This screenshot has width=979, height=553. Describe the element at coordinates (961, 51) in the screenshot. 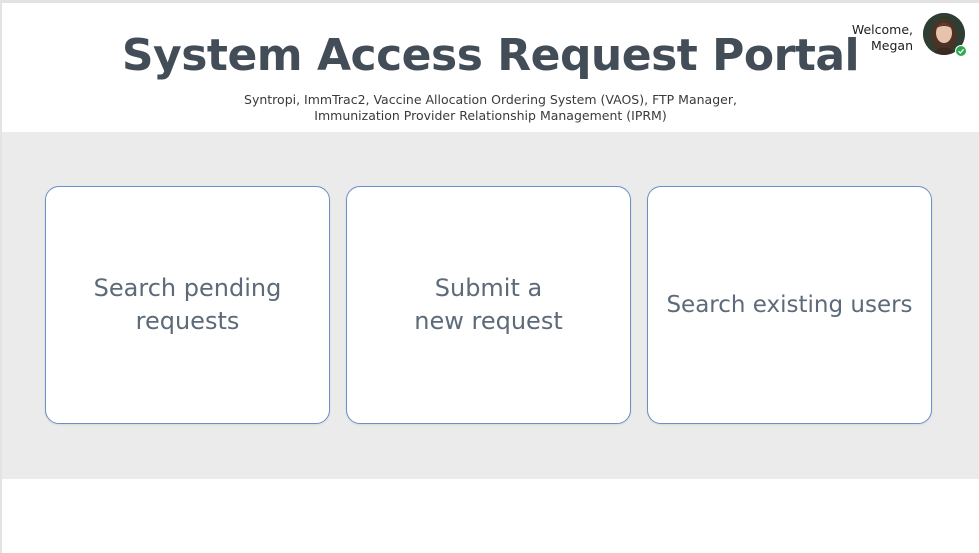

I see `online-status-icon` at that location.